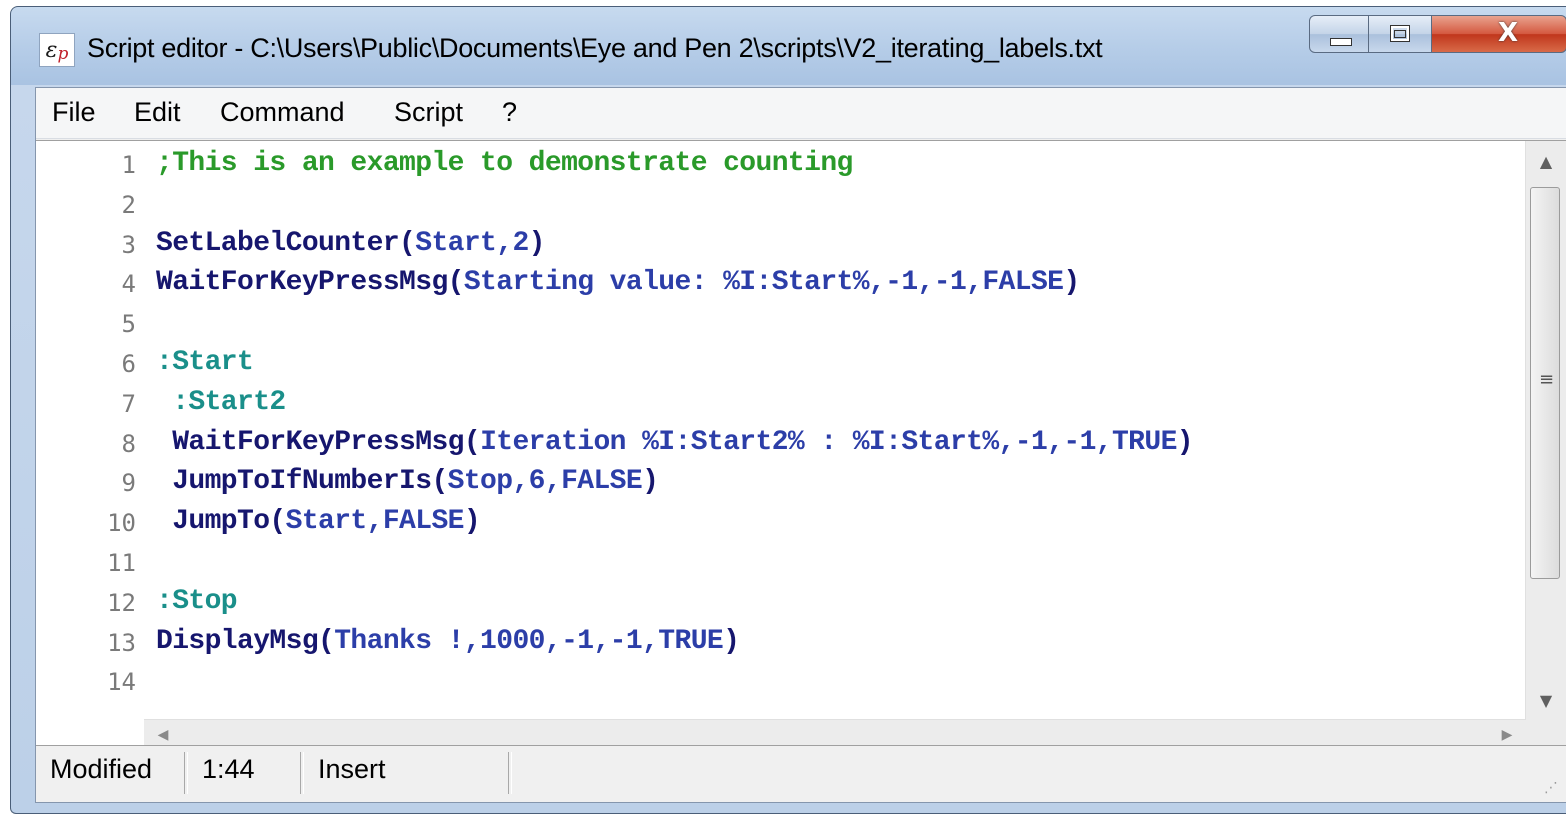 This screenshot has height=819, width=1566. Describe the element at coordinates (205, 362) in the screenshot. I see `line-text: :Start` at that location.